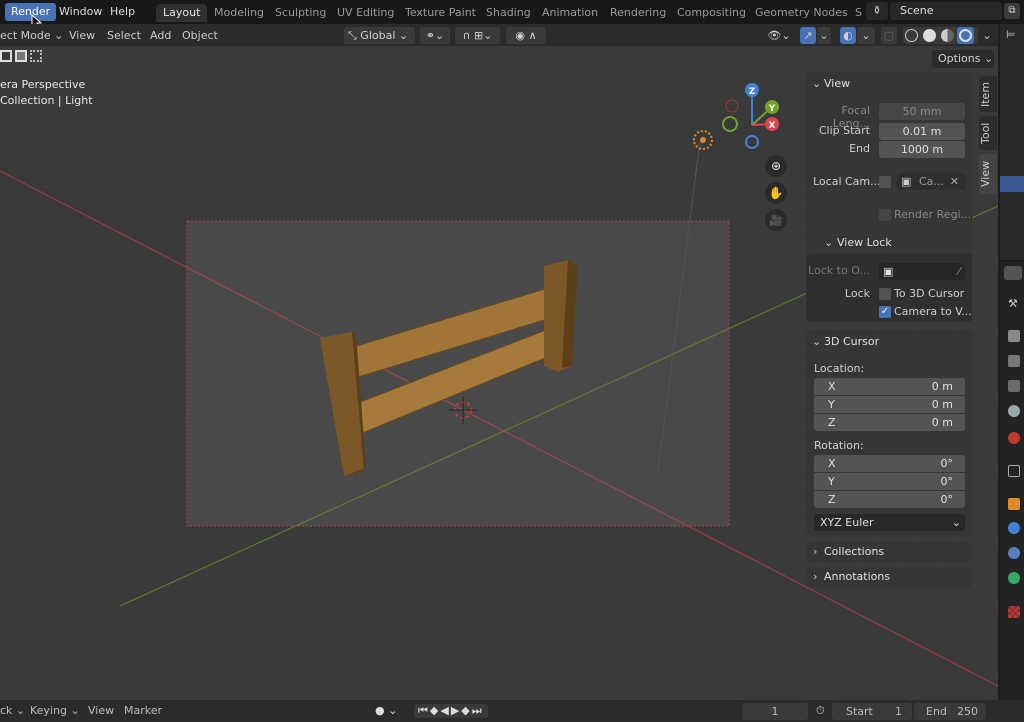 The height and width of the screenshot is (722, 1024). Describe the element at coordinates (440, 13) in the screenshot. I see `tab-texture-paint: Texture Paint` at that location.